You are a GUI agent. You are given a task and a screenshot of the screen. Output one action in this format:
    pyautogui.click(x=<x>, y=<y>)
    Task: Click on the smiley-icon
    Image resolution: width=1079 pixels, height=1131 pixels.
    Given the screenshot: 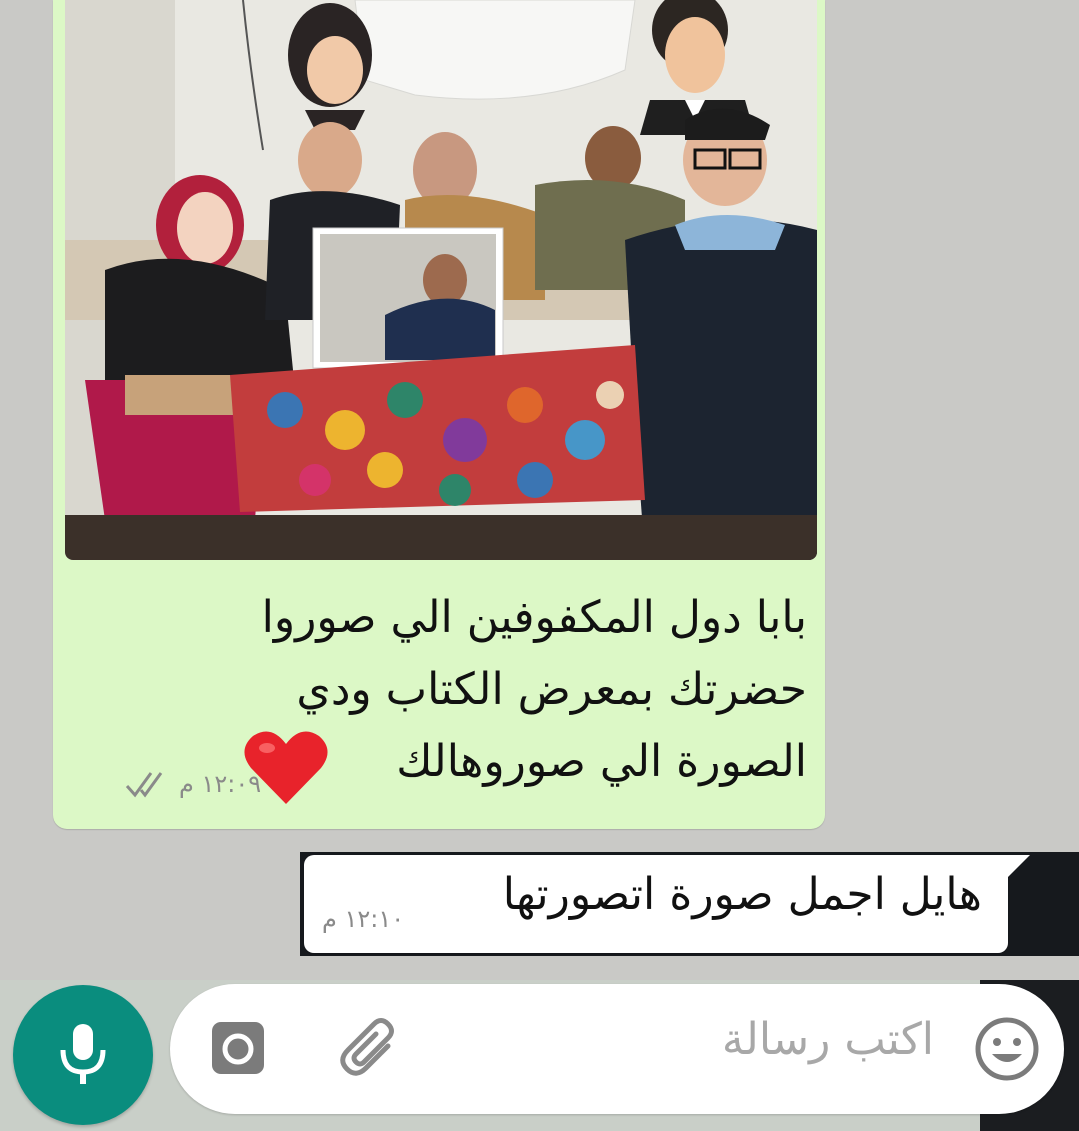 What is the action you would take?
    pyautogui.click(x=1007, y=1049)
    